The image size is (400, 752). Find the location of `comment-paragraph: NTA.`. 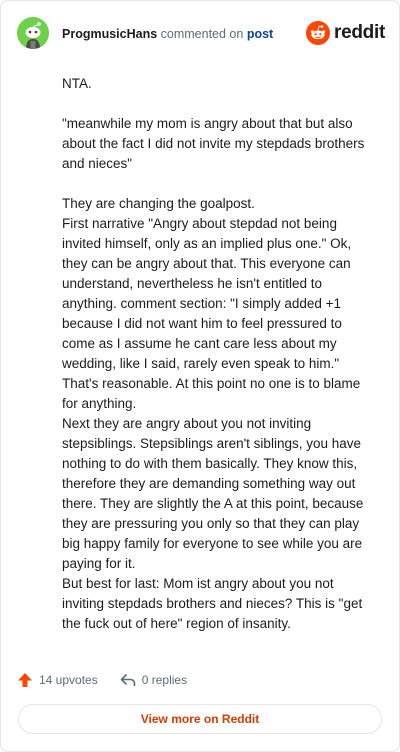

comment-paragraph: NTA. is located at coordinates (77, 83).